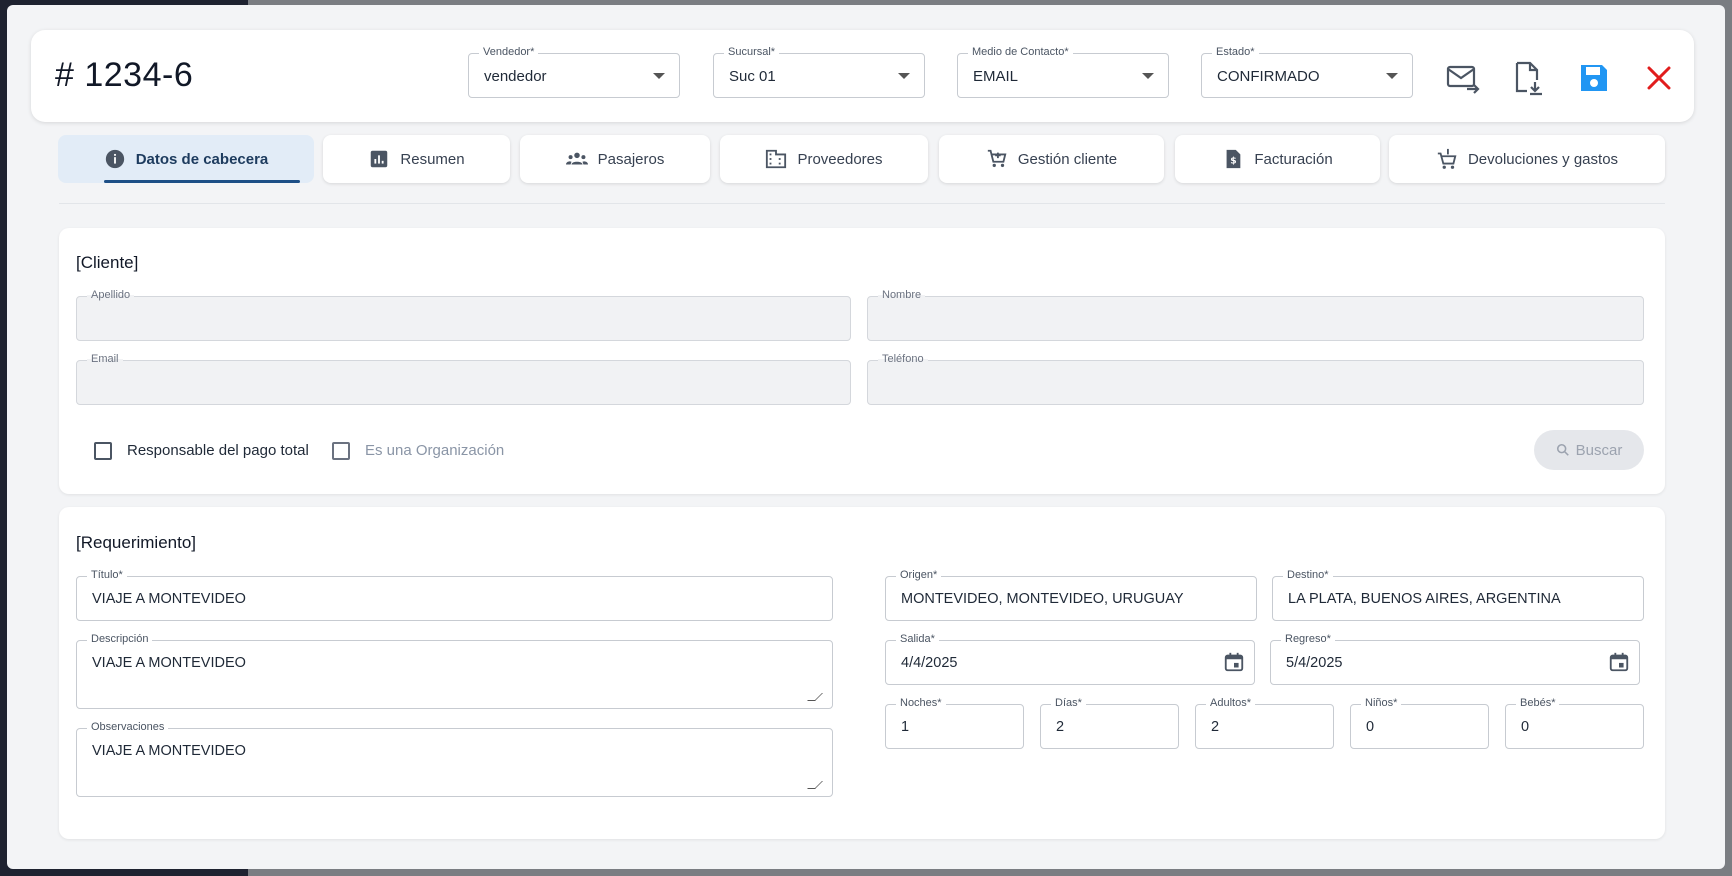 This screenshot has width=1732, height=876. I want to click on email-field: Email, so click(463, 379).